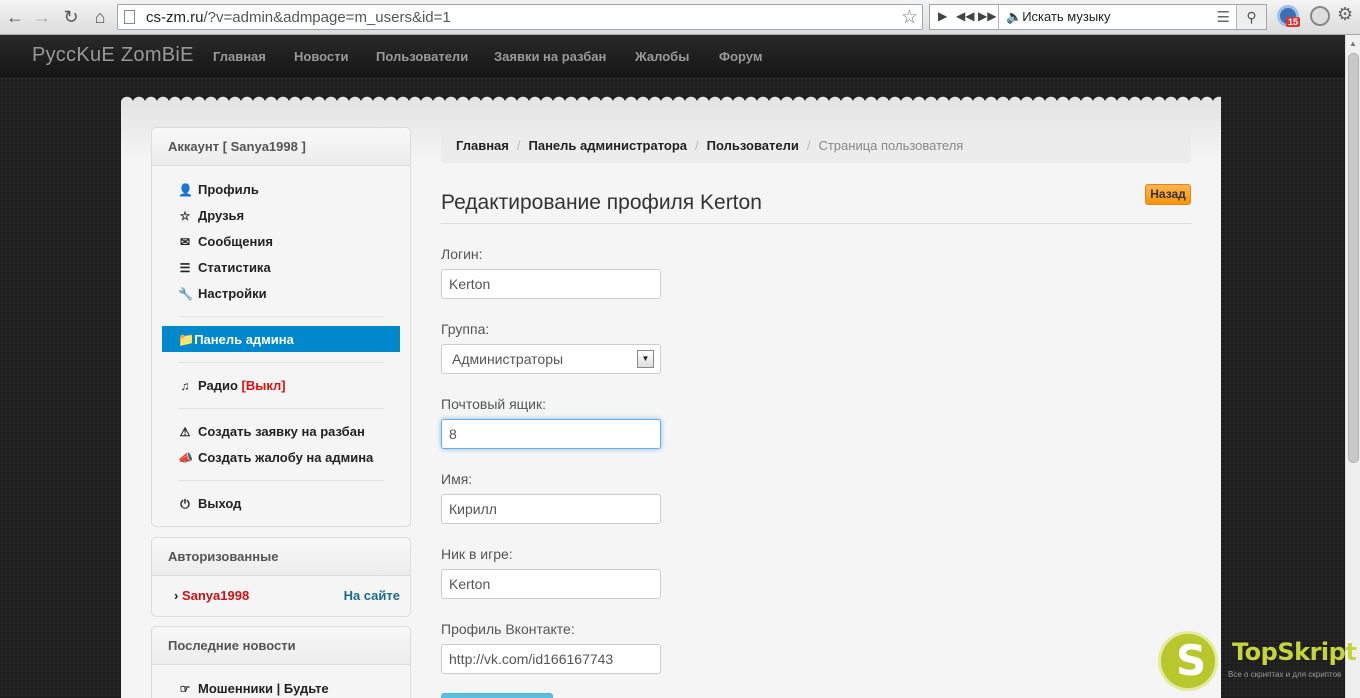 The height and width of the screenshot is (698, 1360). I want to click on sidebar-item-statistics: ☰ Статистика, so click(224, 267).